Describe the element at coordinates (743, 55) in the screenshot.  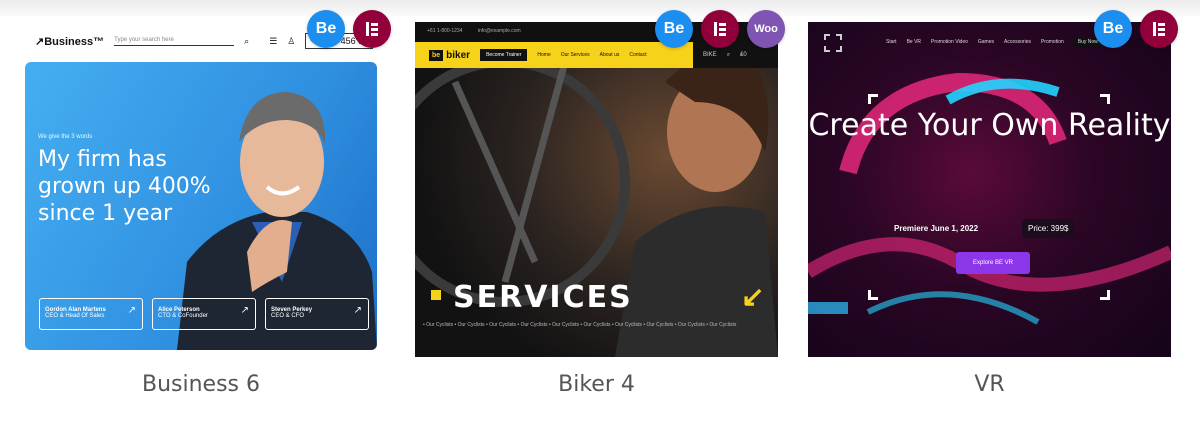
I see `preview-nav-right-item: ₤0` at that location.